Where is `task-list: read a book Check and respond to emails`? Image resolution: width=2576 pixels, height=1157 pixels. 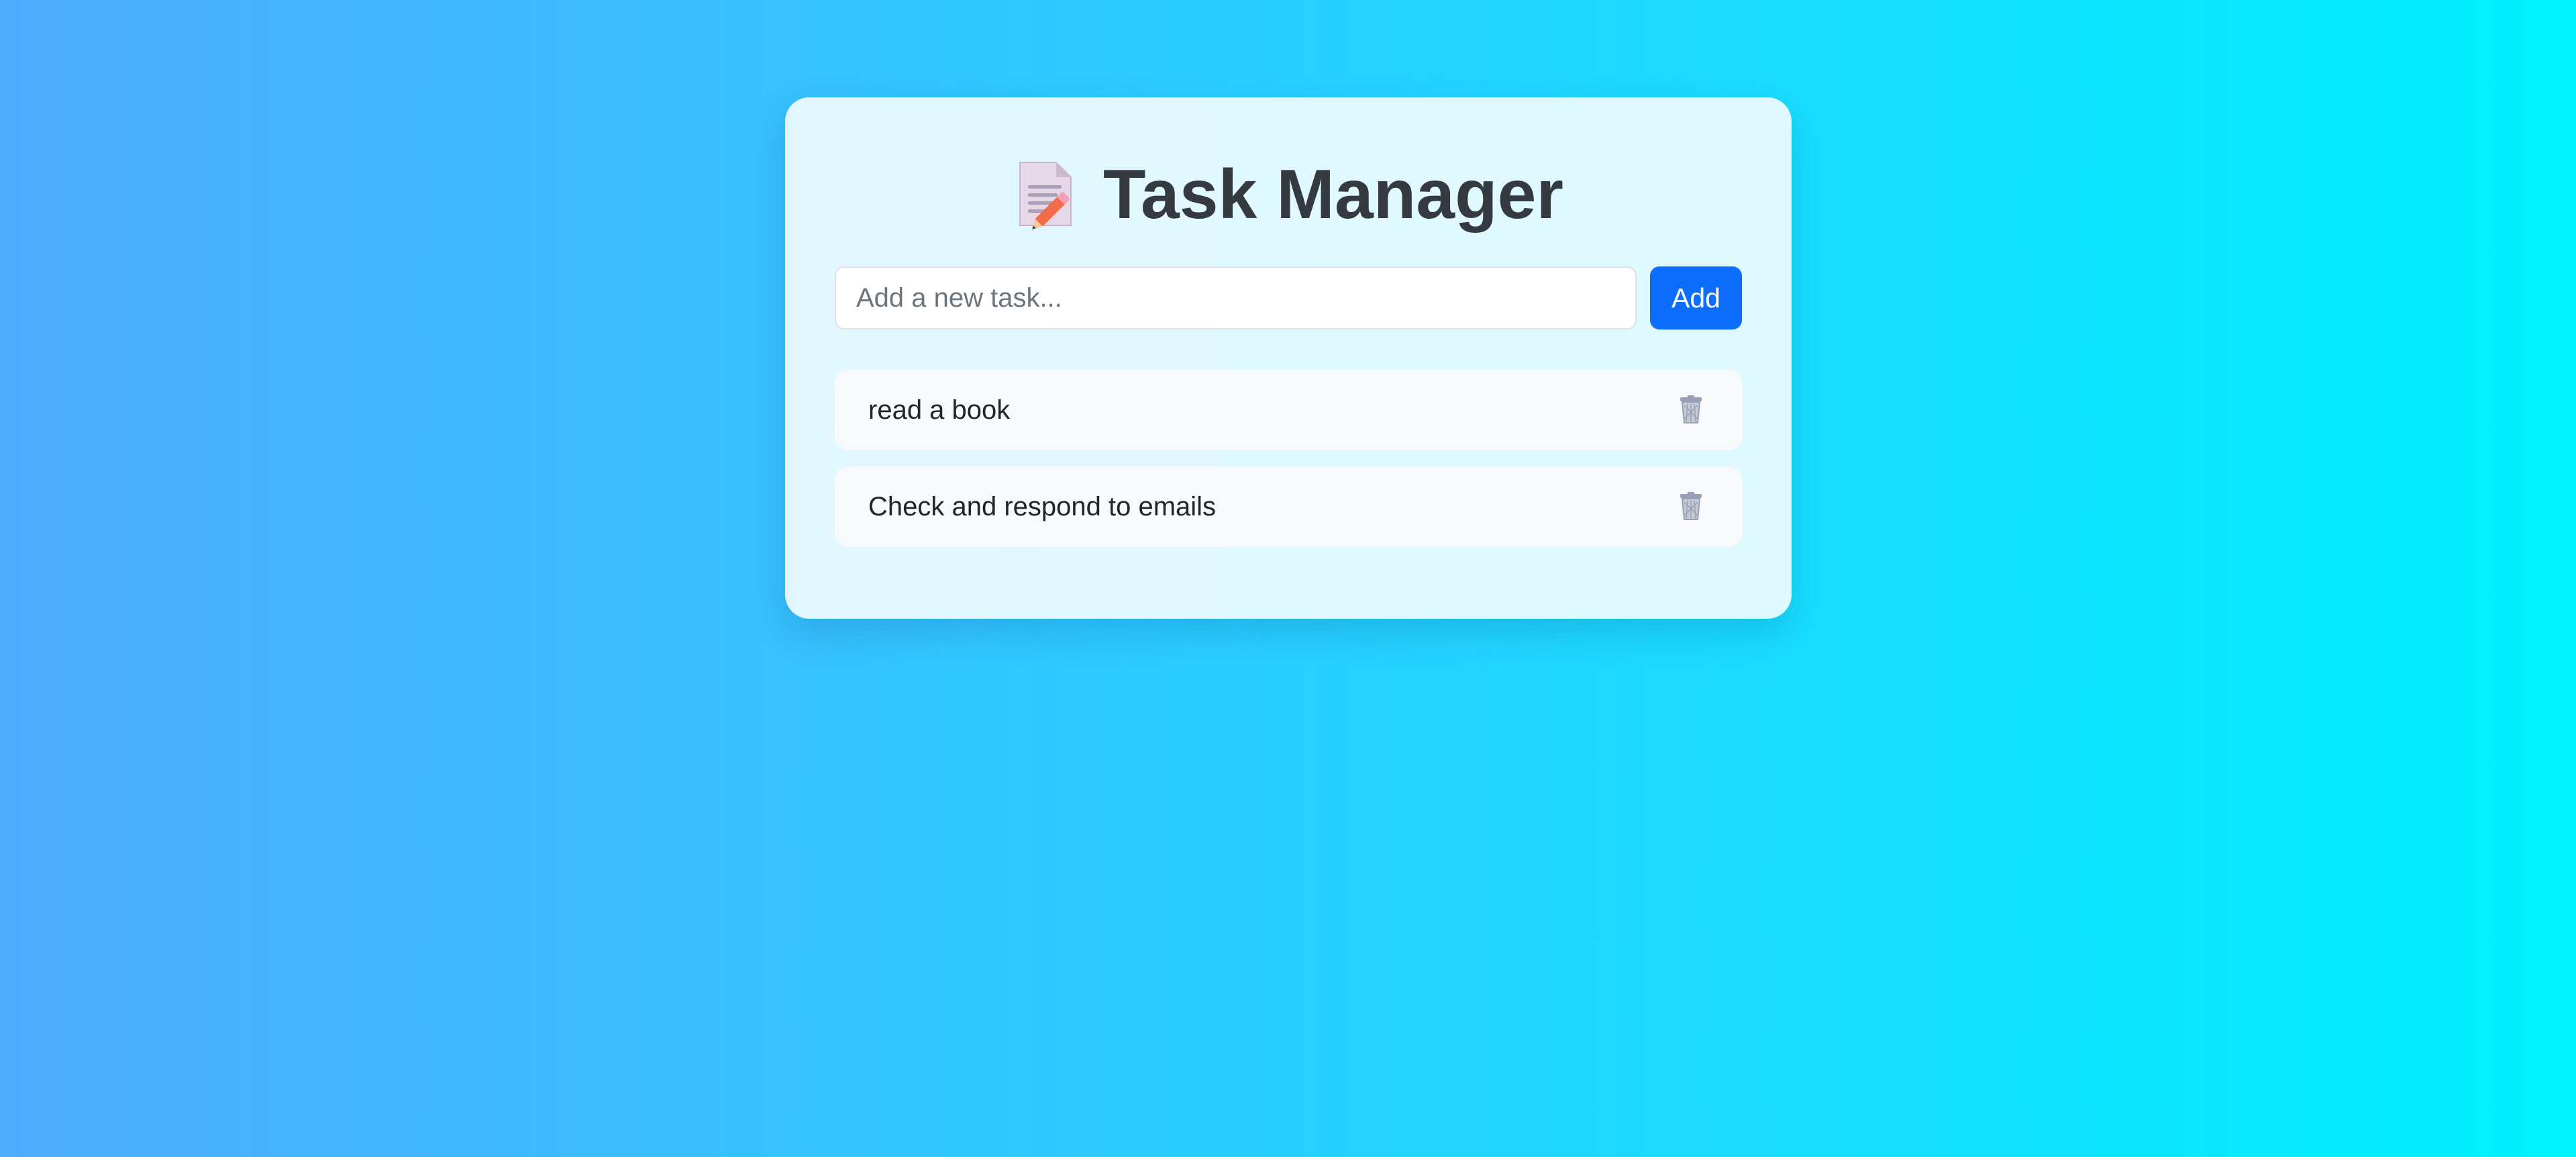 task-list: read a book Check and respond to emails is located at coordinates (1288, 458).